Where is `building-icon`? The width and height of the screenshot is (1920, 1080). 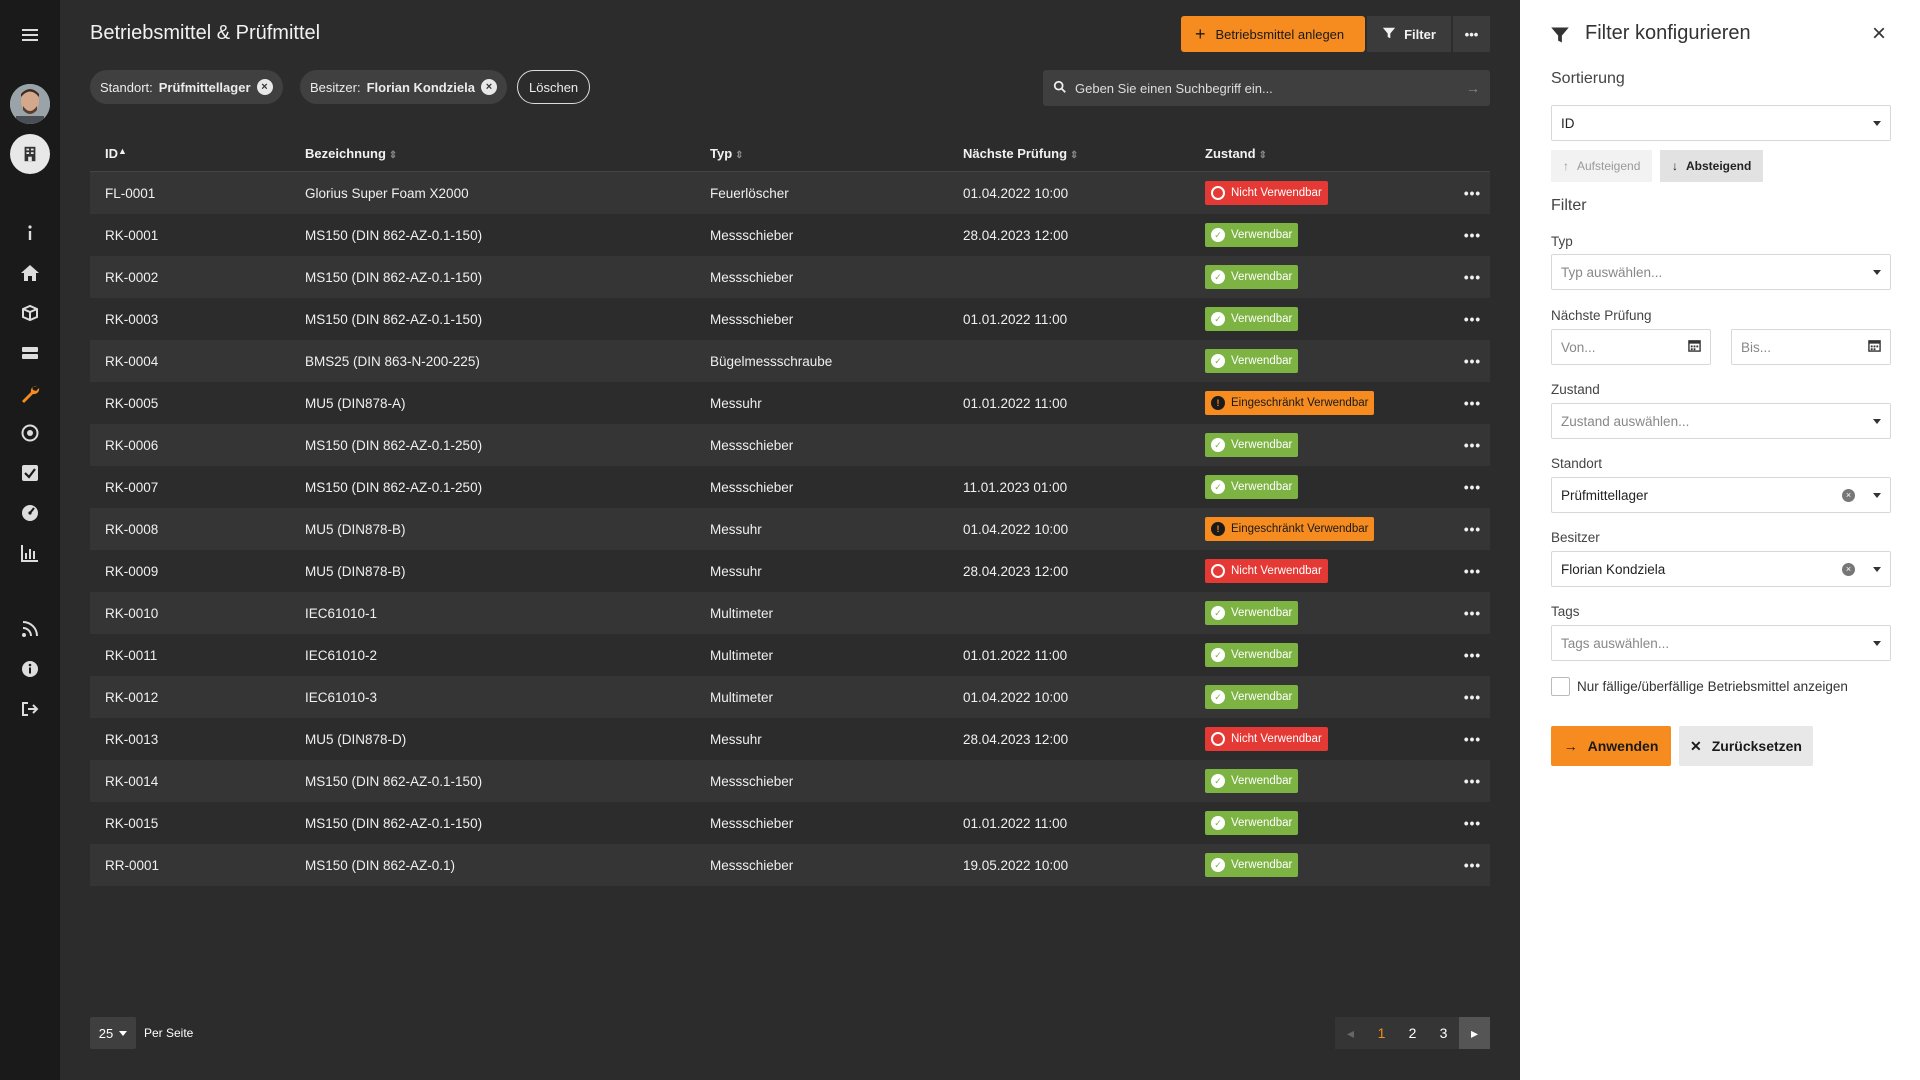
building-icon is located at coordinates (30, 154).